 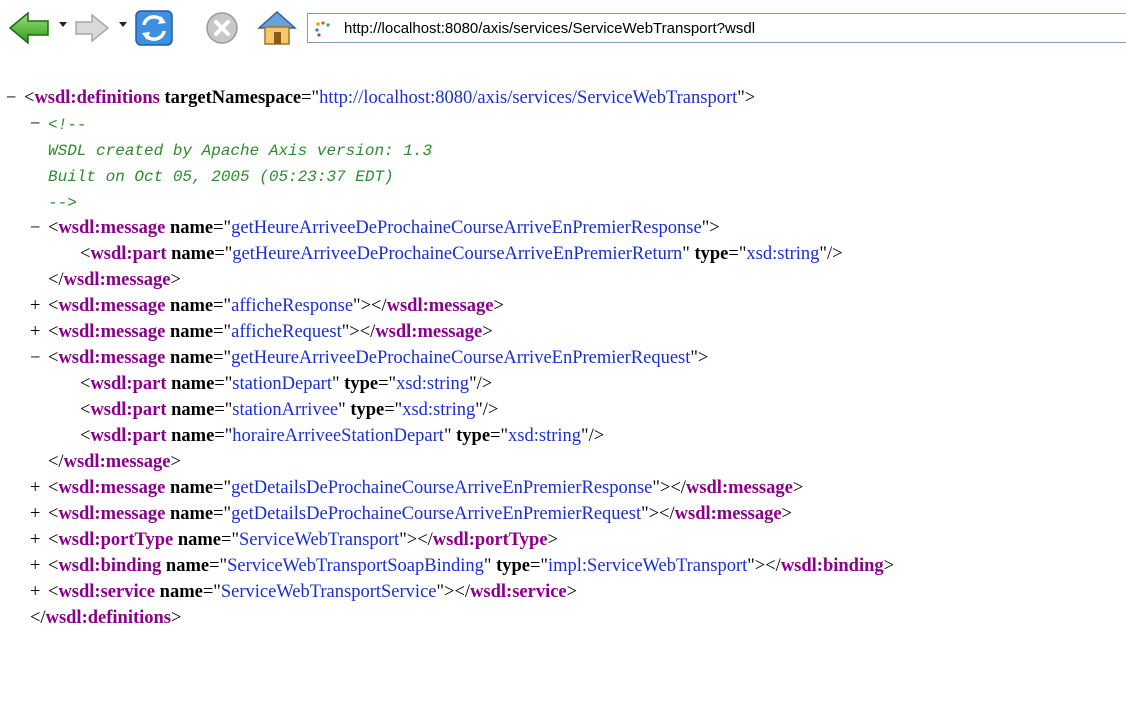 What do you see at coordinates (322, 29) in the screenshot?
I see `page-icon` at bounding box center [322, 29].